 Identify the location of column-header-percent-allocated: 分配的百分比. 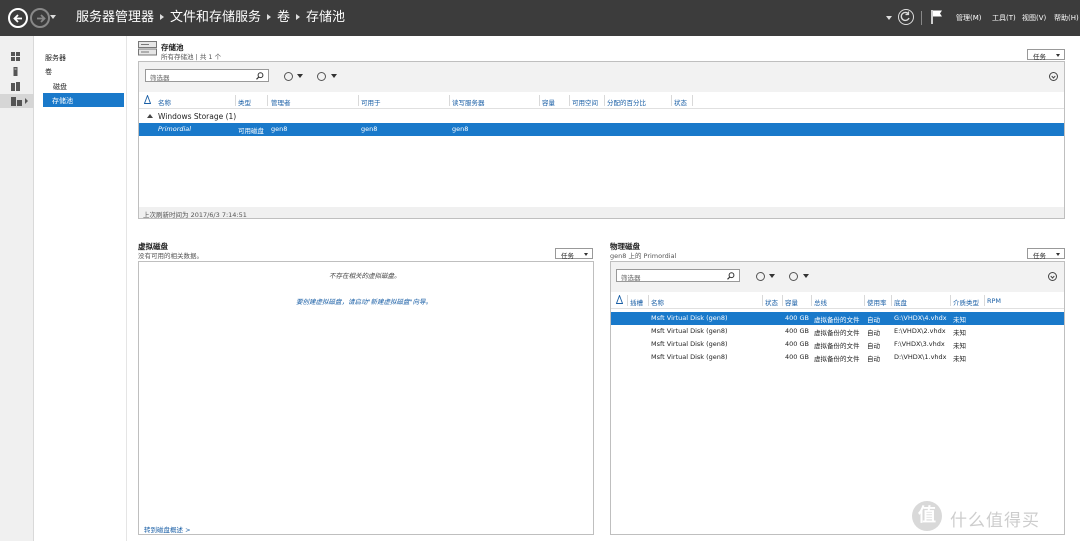
(626, 102).